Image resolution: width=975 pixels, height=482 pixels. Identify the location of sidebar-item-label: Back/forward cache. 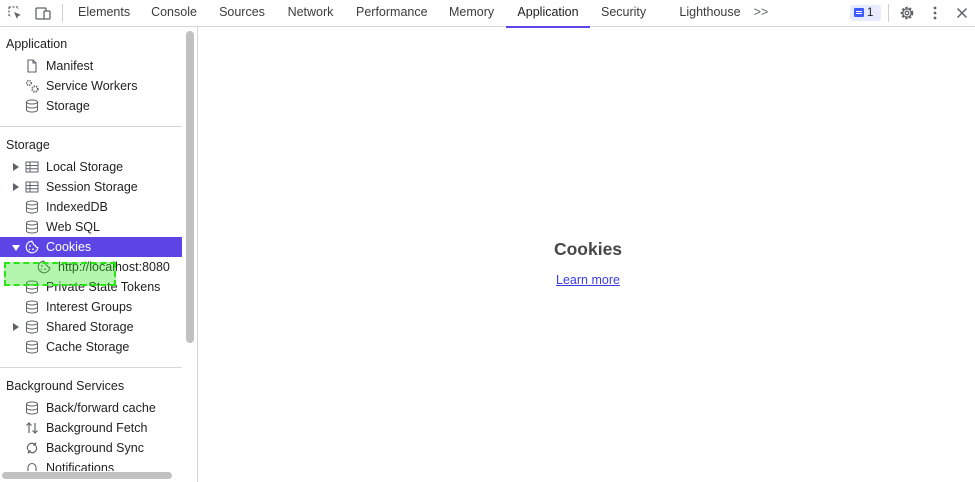
(101, 408).